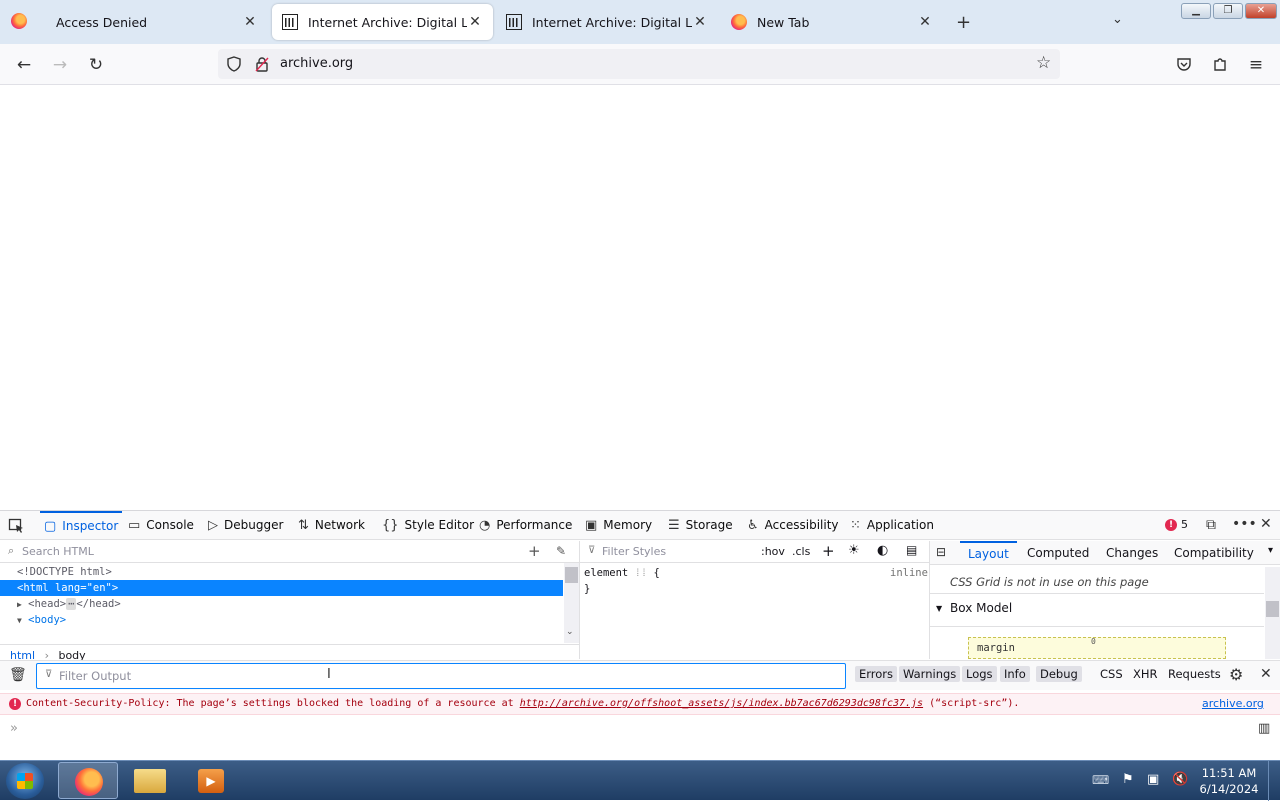  I want to click on error-count-badge: ! 5, so click(1176, 524).